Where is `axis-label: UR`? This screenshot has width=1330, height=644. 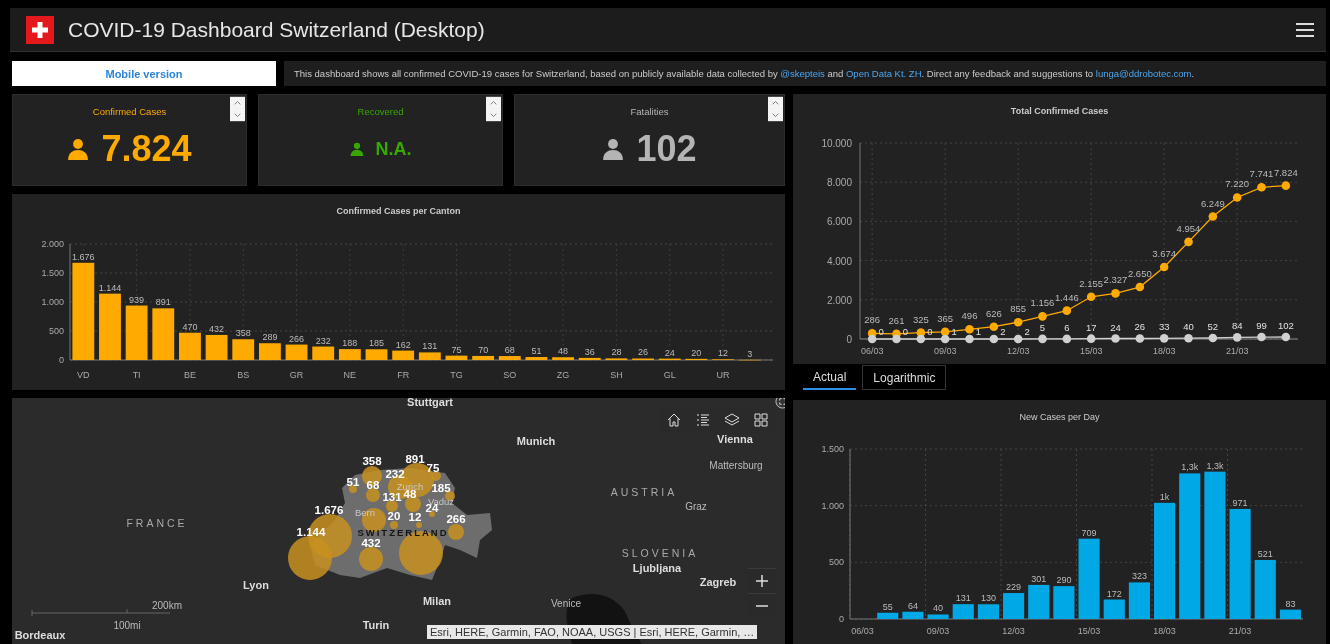
axis-label: UR is located at coordinates (723, 375).